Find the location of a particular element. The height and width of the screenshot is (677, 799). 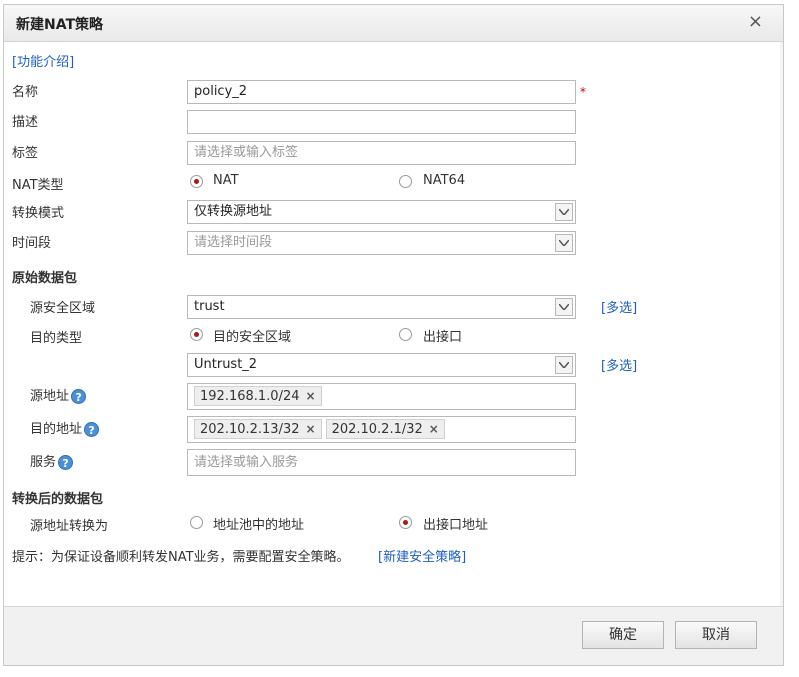

name-input: policy_2 is located at coordinates (381, 92).